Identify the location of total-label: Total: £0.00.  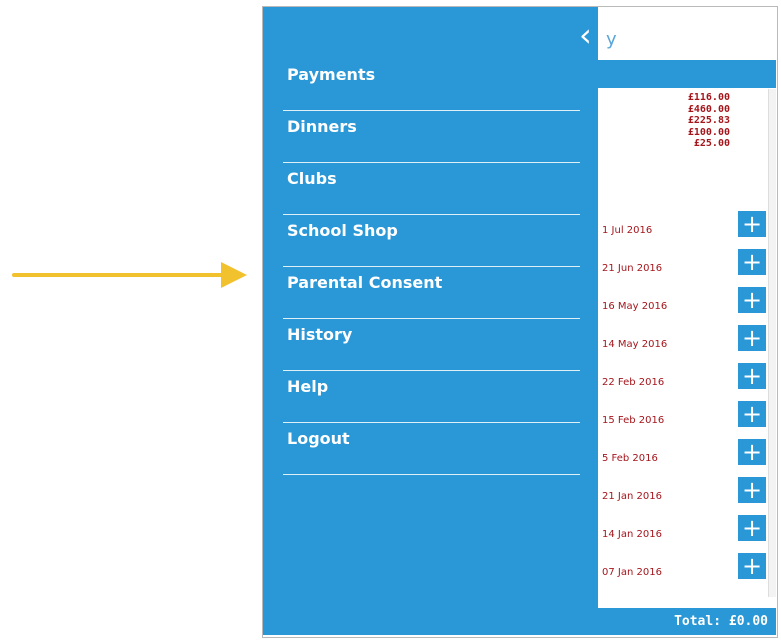
(721, 621).